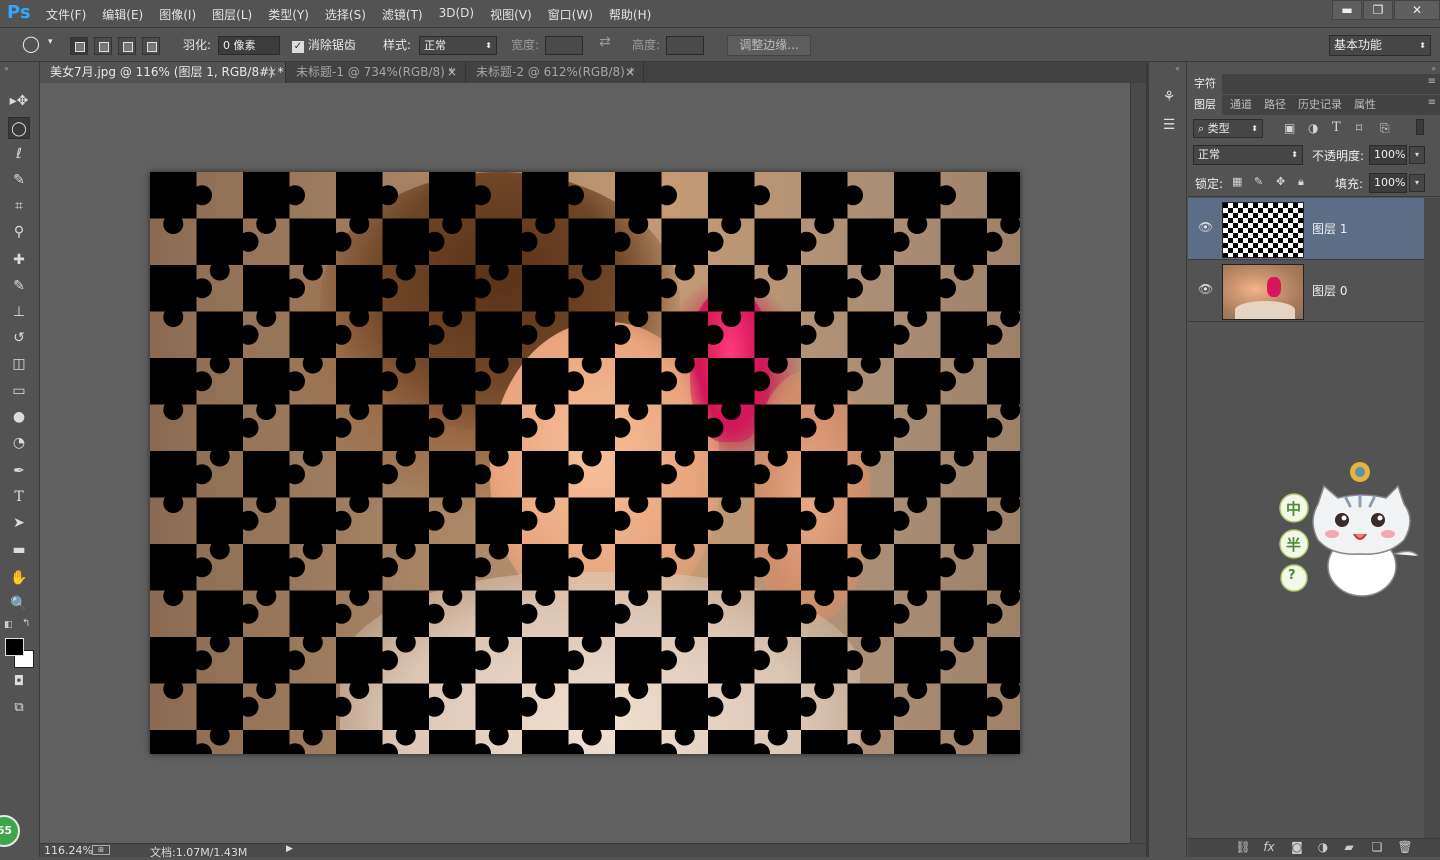  What do you see at coordinates (1365, 105) in the screenshot?
I see `tab-panel: 属性` at bounding box center [1365, 105].